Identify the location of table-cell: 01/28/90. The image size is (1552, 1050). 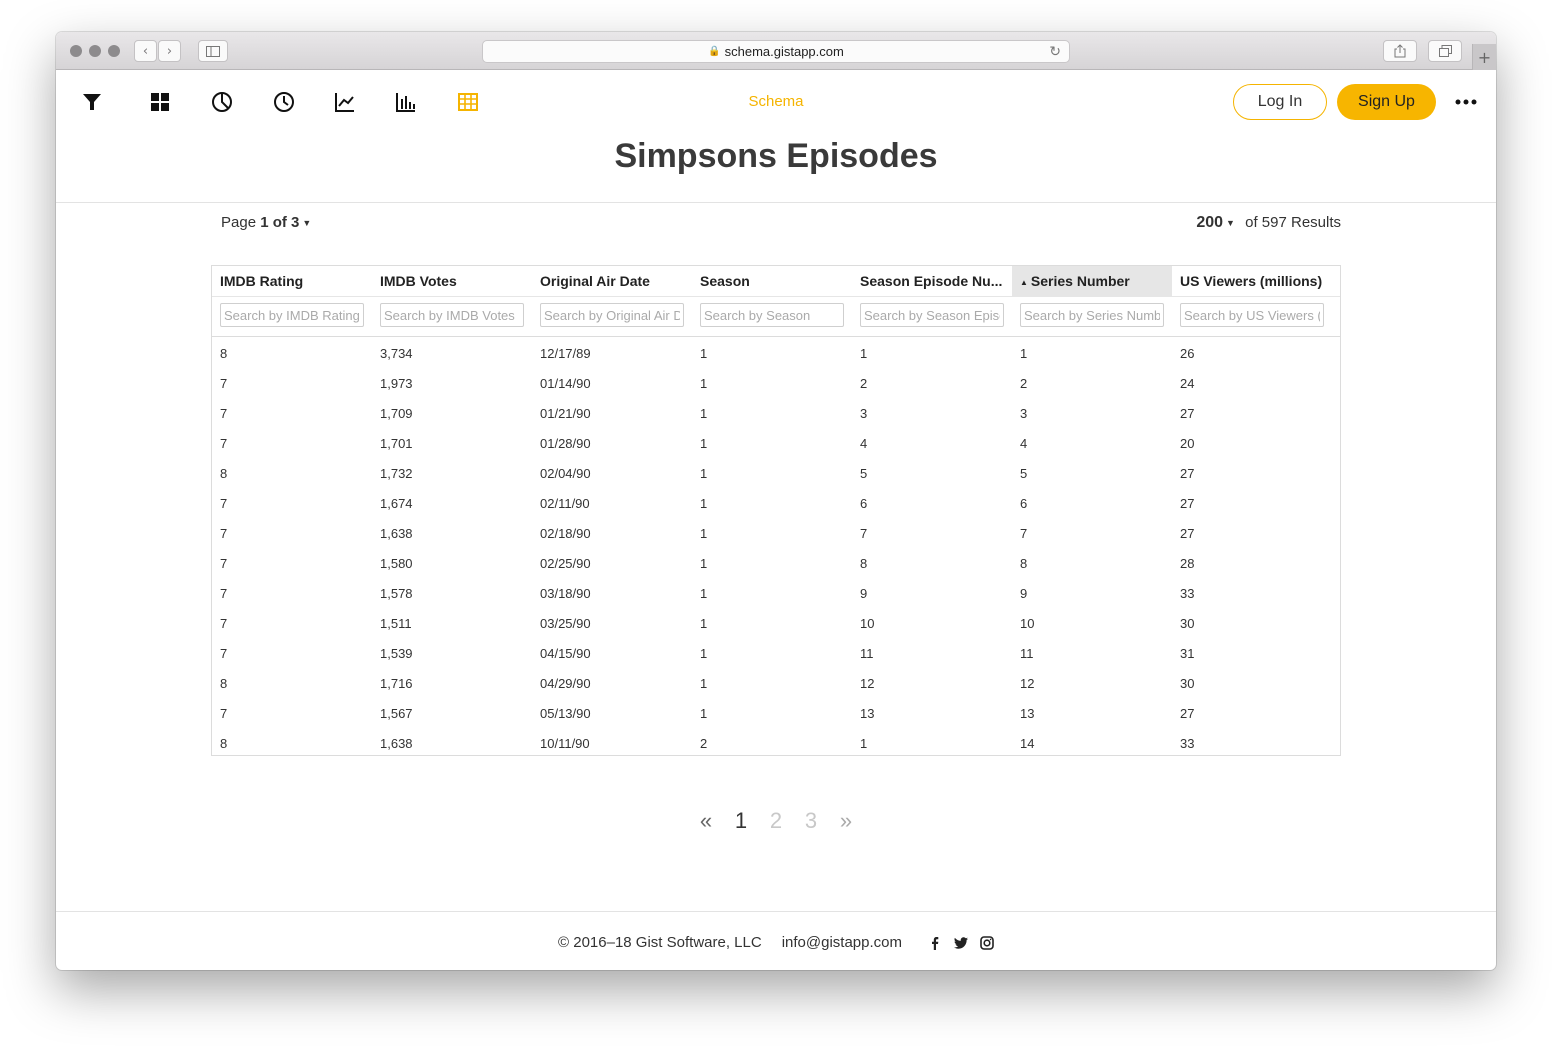
(565, 443).